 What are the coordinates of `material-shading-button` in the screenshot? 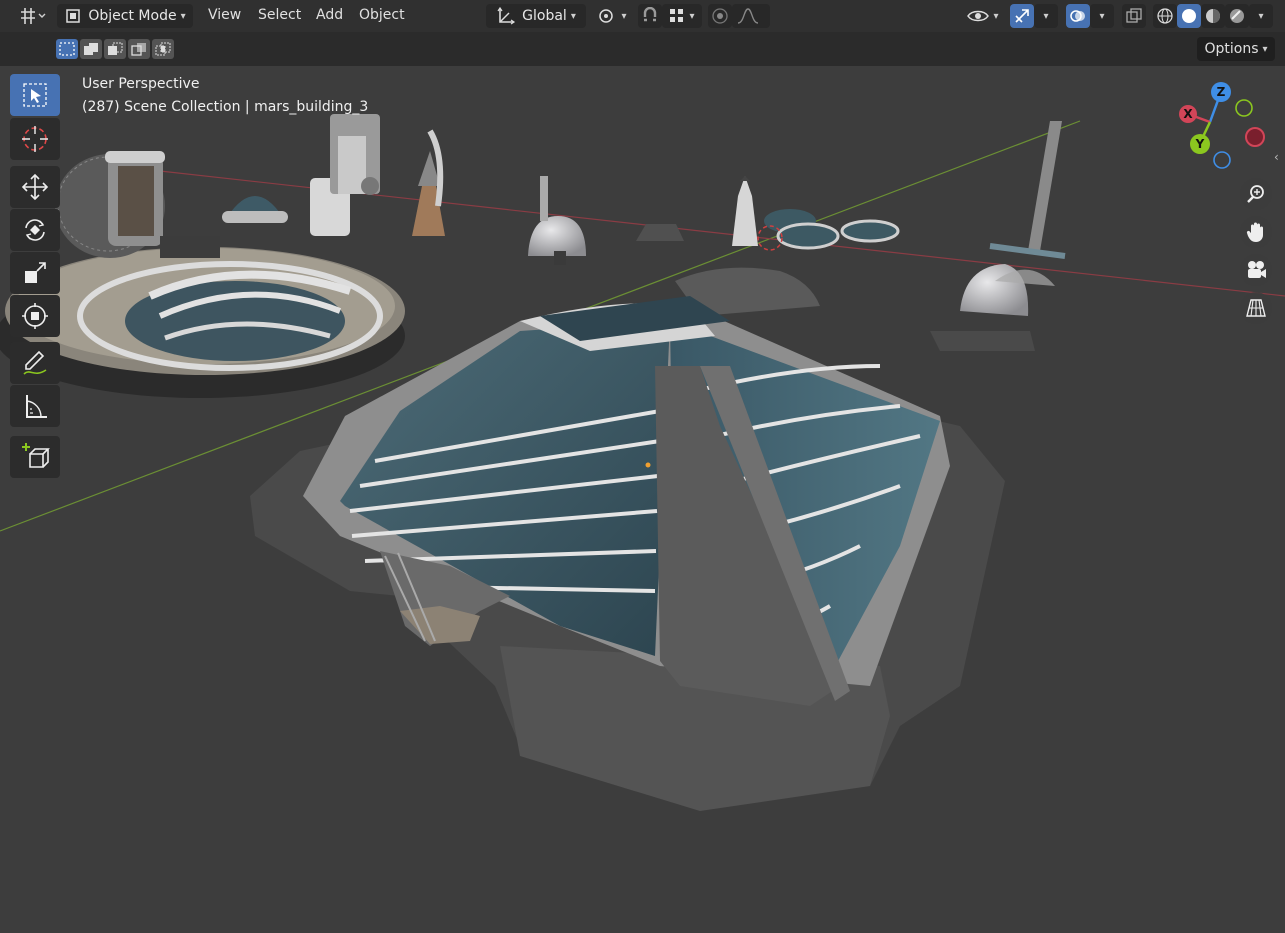 It's located at (1213, 16).